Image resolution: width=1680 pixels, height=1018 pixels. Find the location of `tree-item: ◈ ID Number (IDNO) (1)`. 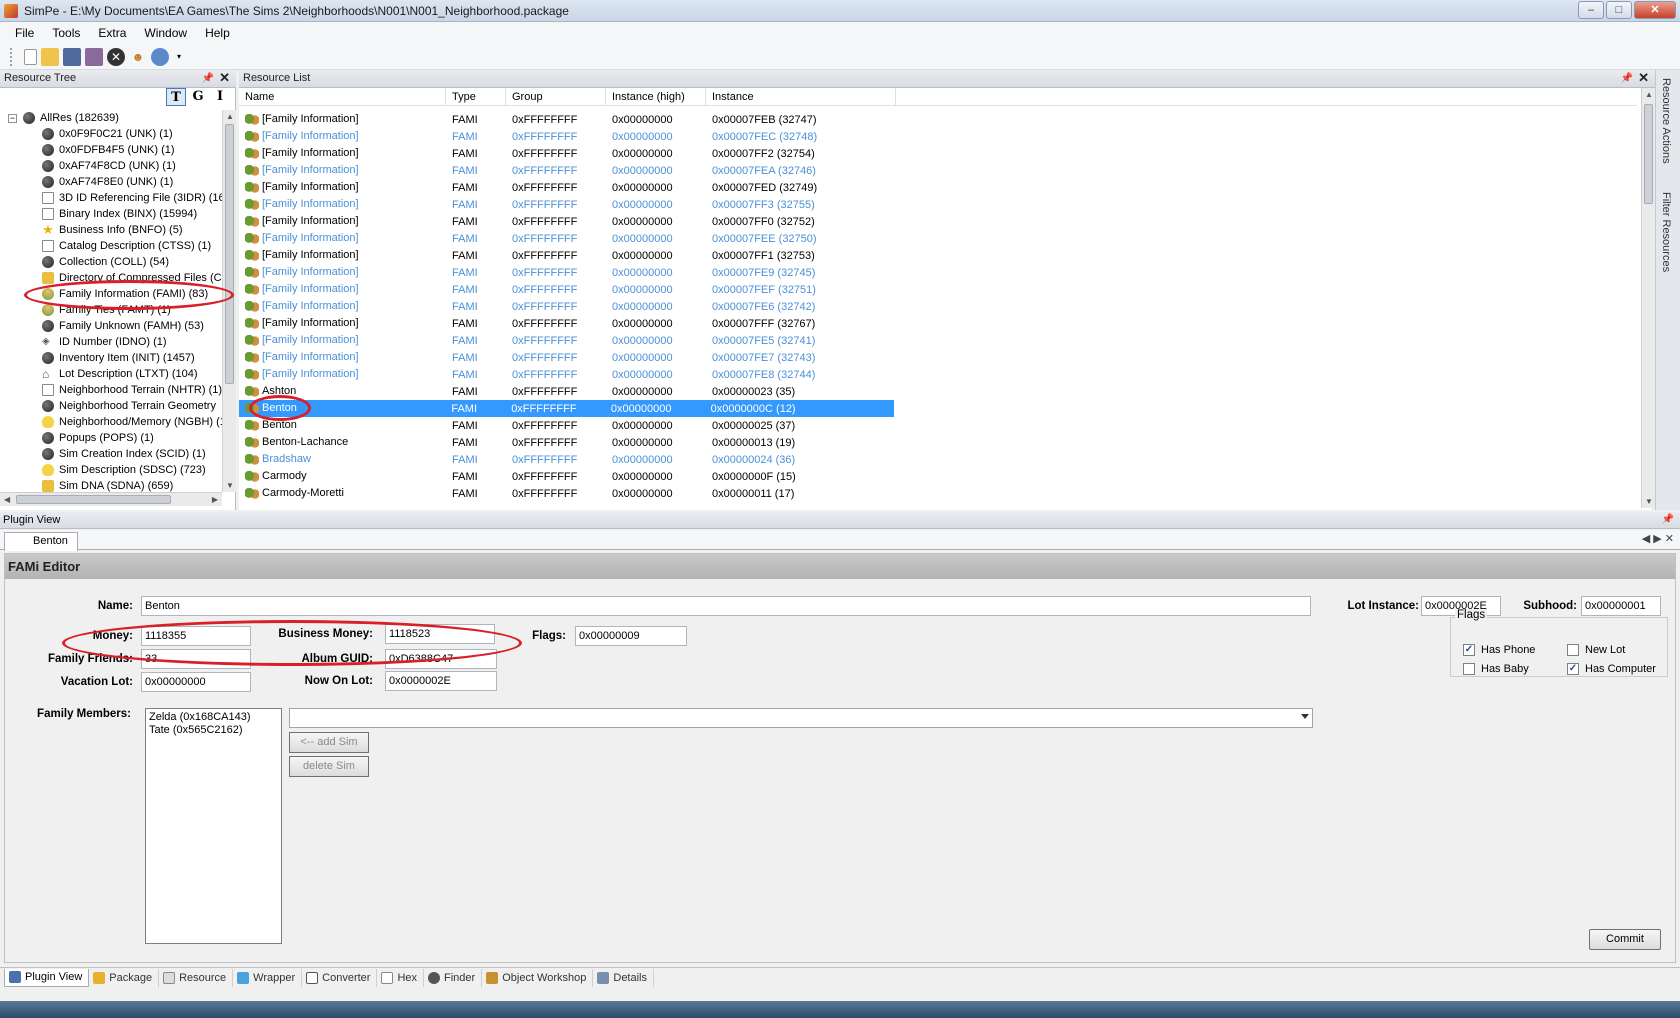

tree-item: ◈ ID Number (IDNO) (1) is located at coordinates (112, 342).